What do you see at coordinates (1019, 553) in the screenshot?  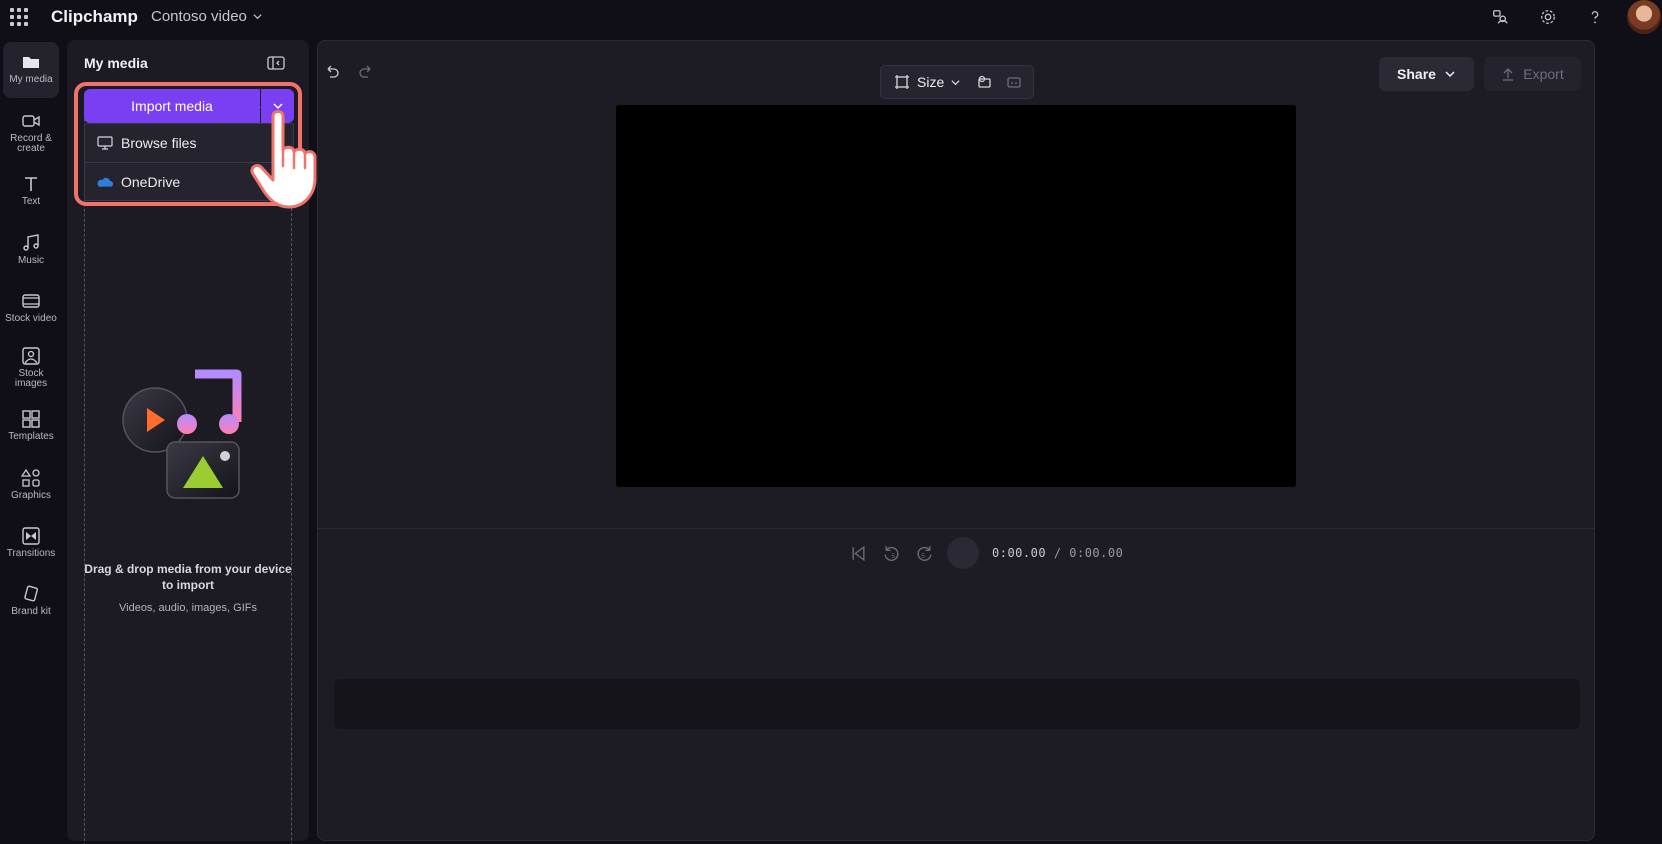 I see `current-time: 0:00.00` at bounding box center [1019, 553].